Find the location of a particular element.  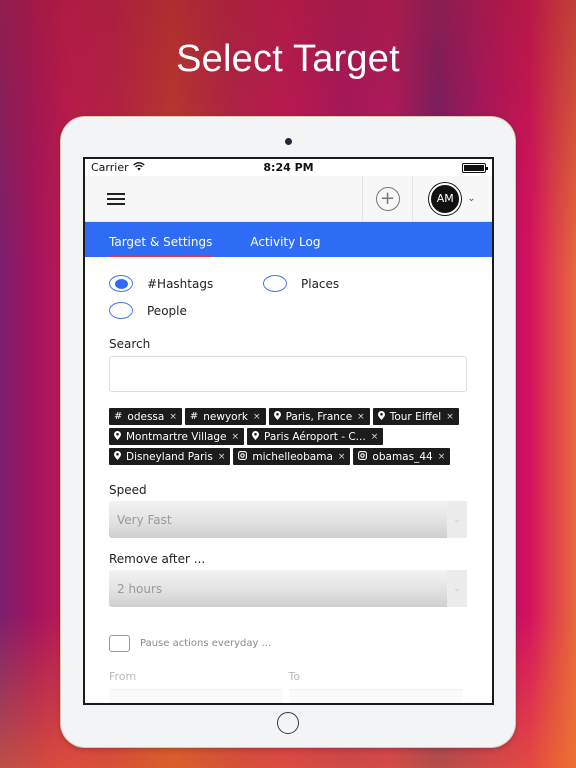

tab-bar: Target & Settings Activity Log is located at coordinates (288, 239).